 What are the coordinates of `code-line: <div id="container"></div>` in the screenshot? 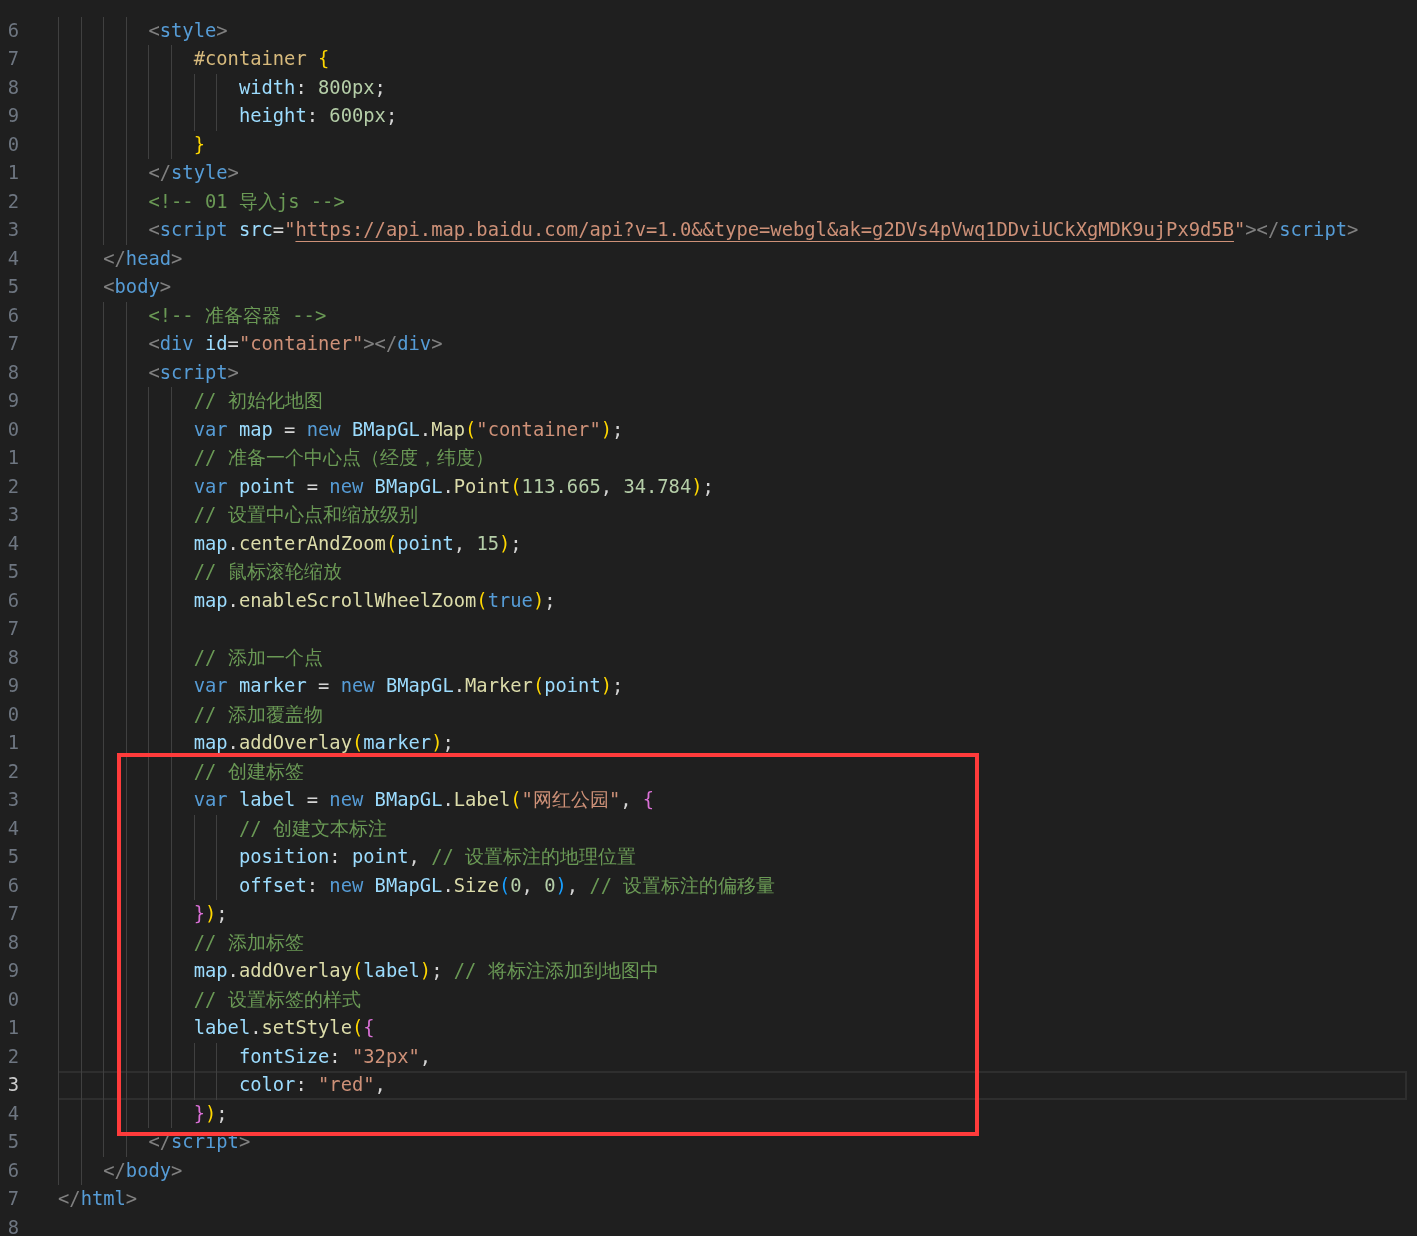 It's located at (295, 344).